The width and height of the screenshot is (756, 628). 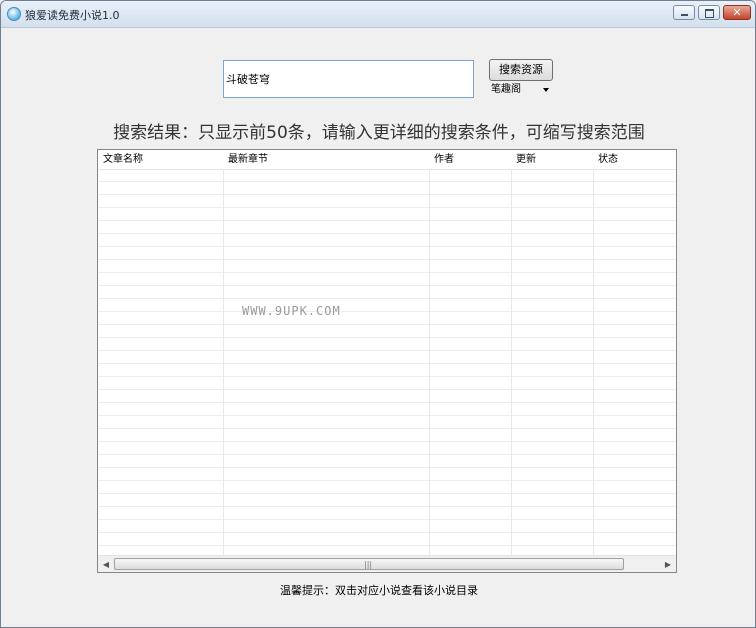 What do you see at coordinates (521, 70) in the screenshot?
I see `search-button: 搜索资源` at bounding box center [521, 70].